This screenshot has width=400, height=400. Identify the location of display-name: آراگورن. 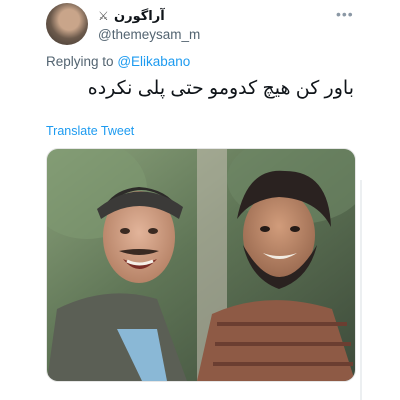
(139, 16).